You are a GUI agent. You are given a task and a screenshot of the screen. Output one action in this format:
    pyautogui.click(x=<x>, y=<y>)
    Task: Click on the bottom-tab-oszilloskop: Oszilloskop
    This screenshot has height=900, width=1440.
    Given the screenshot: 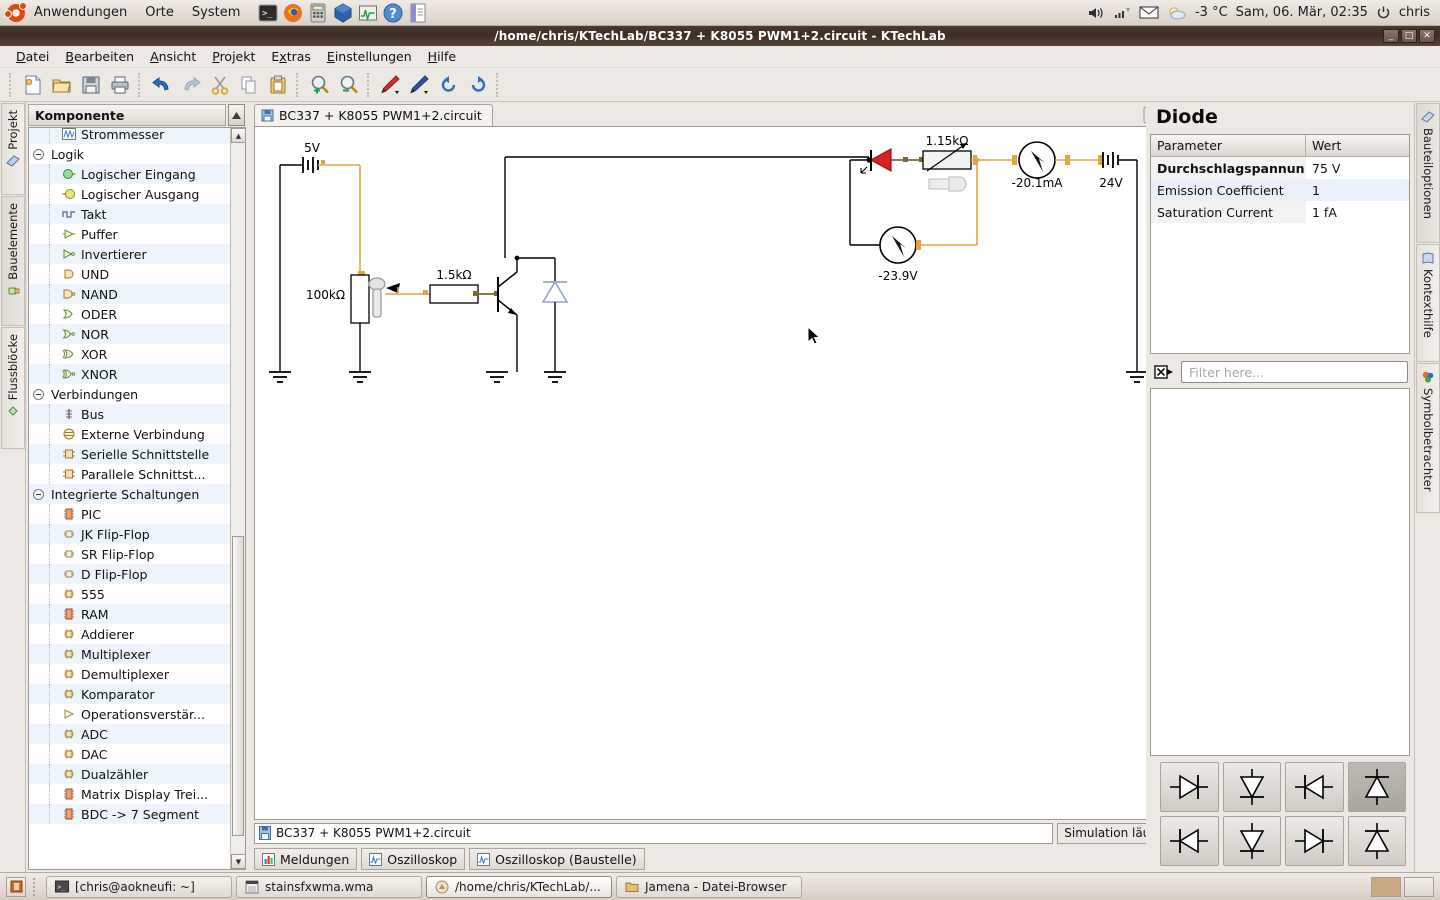 What is the action you would take?
    pyautogui.click(x=413, y=859)
    